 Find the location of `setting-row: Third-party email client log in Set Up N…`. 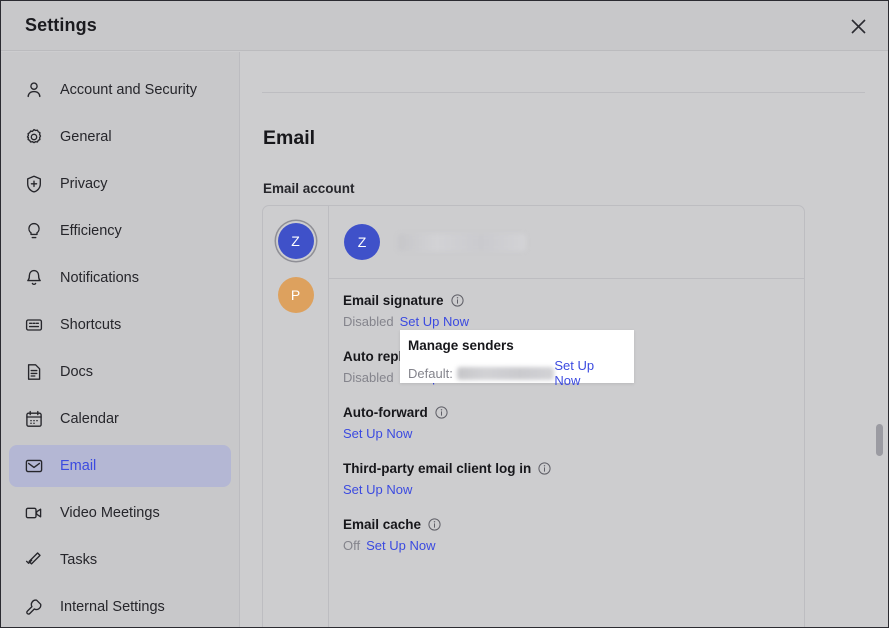

setting-row: Third-party email client log in Set Up N… is located at coordinates (573, 479).